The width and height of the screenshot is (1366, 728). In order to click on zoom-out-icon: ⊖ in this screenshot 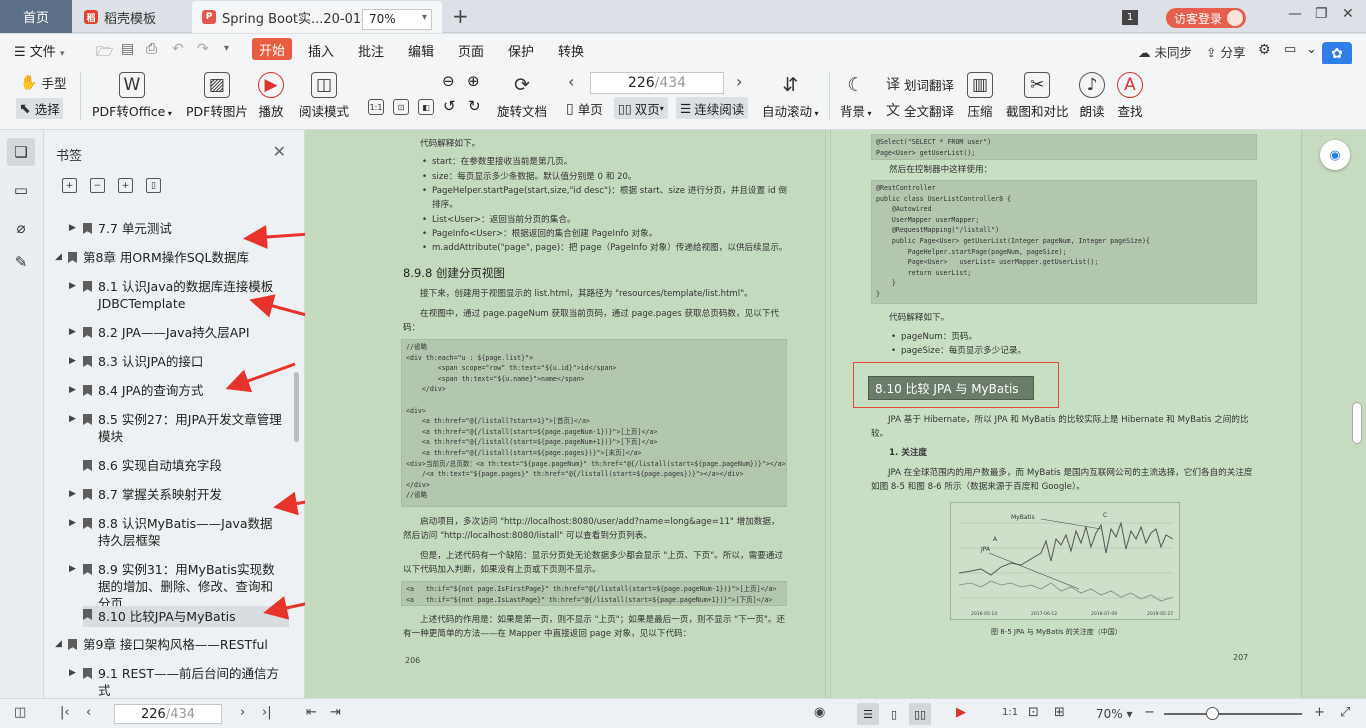, I will do `click(448, 81)`.